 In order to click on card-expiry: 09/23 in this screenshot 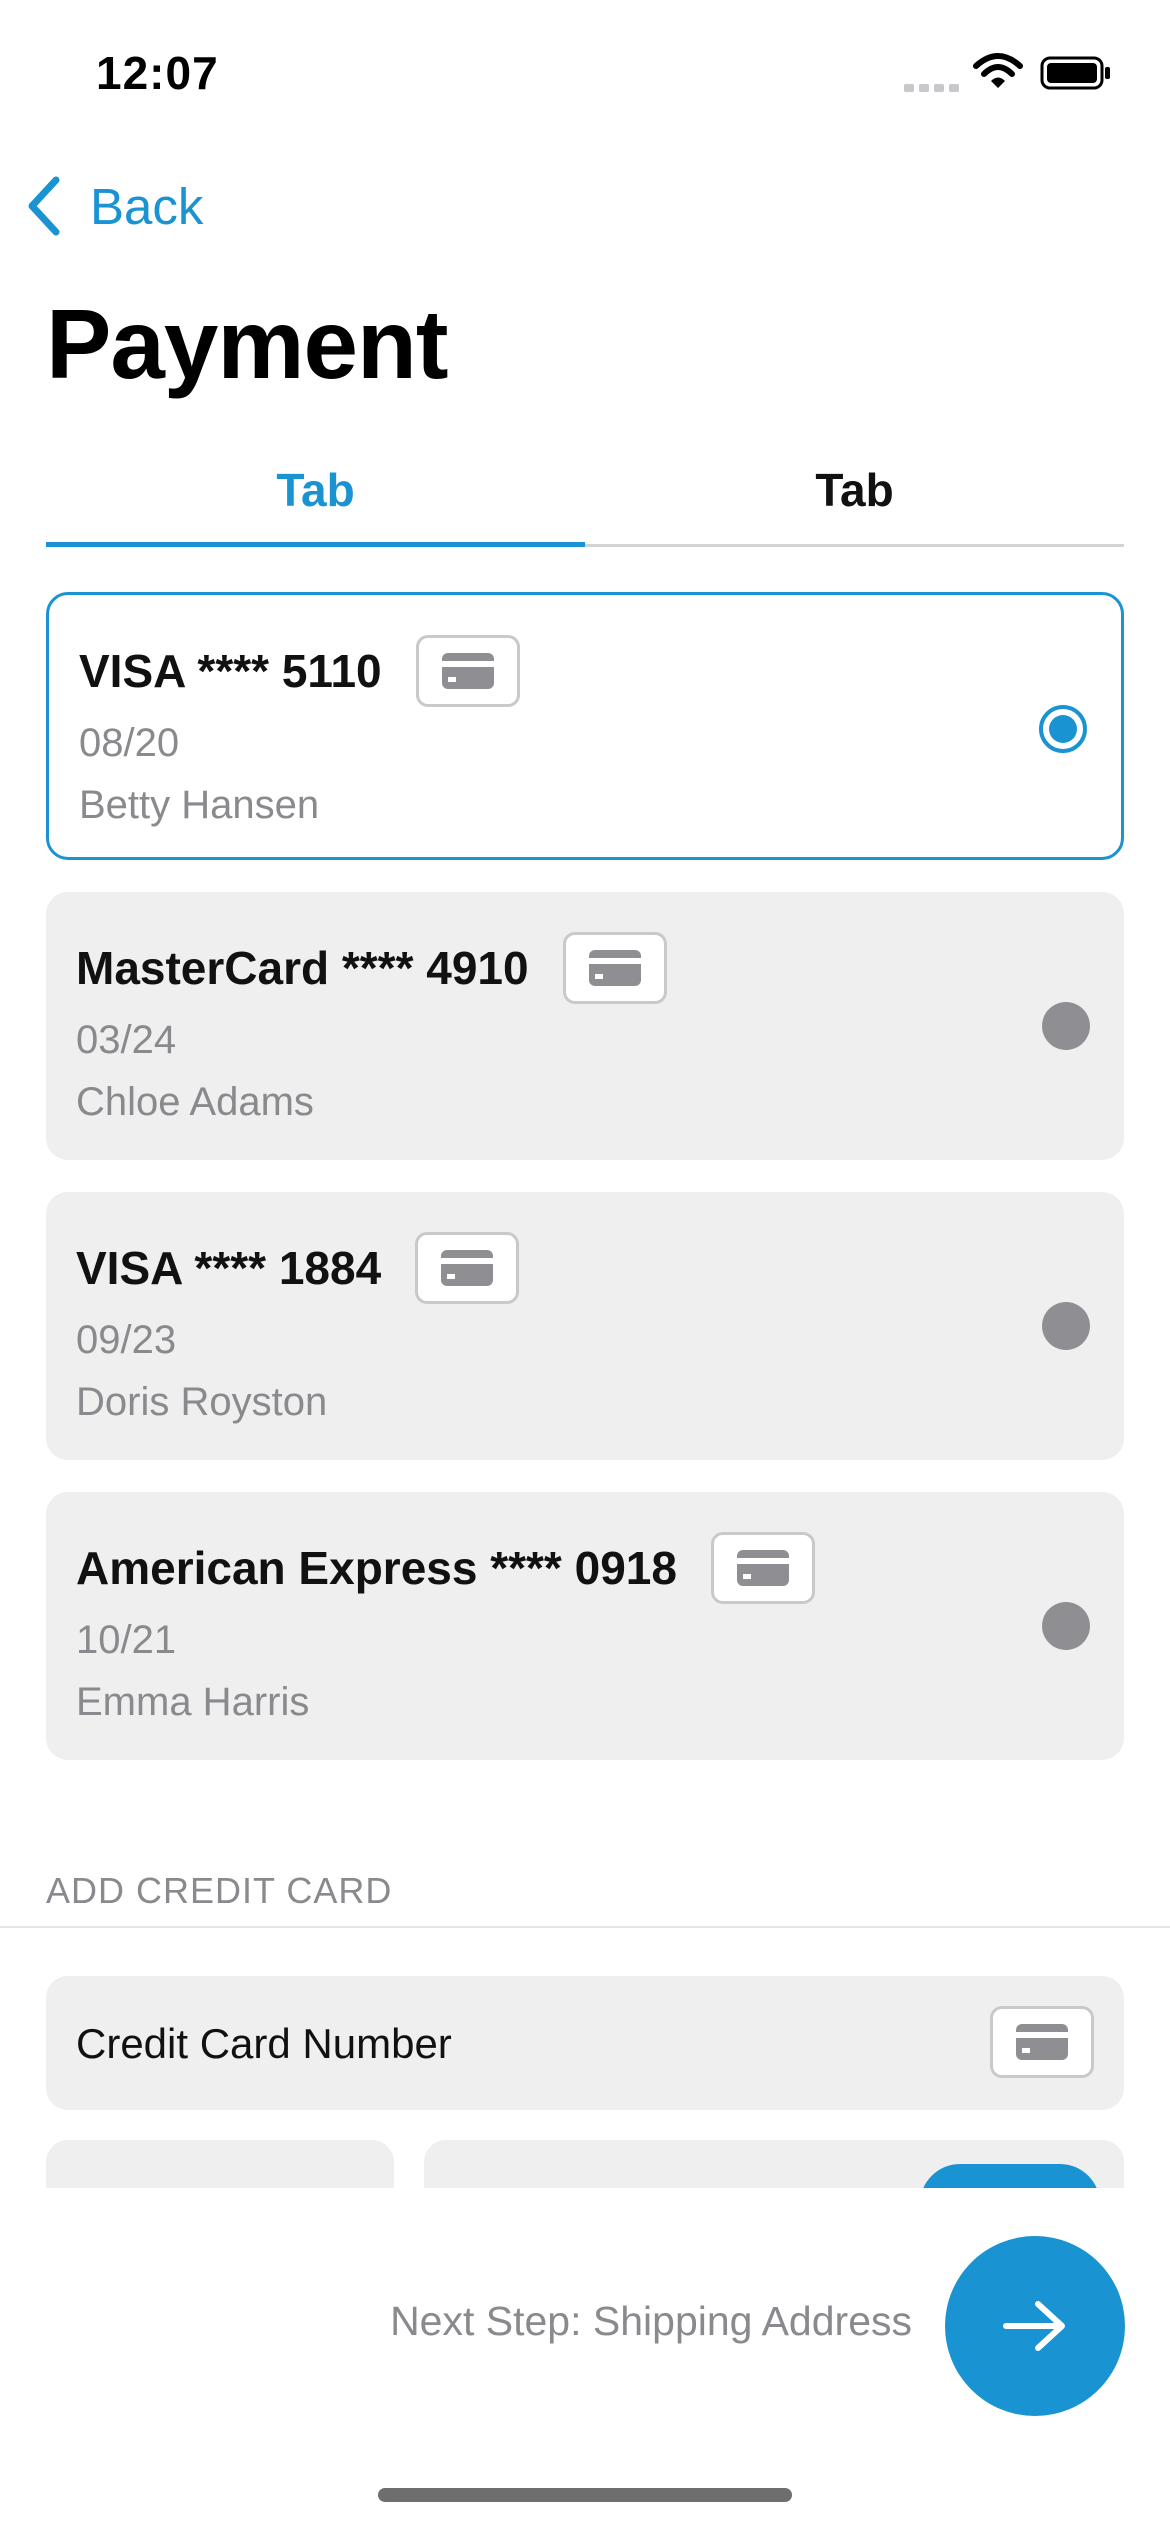, I will do `click(126, 1340)`.